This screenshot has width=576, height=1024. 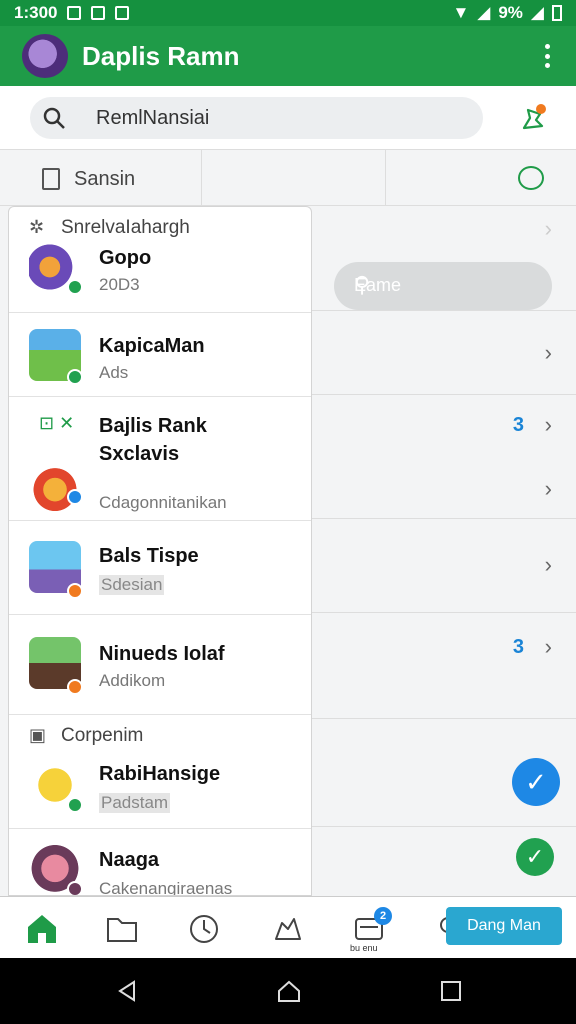 I want to click on game-controller-icon, so click(x=288, y=929).